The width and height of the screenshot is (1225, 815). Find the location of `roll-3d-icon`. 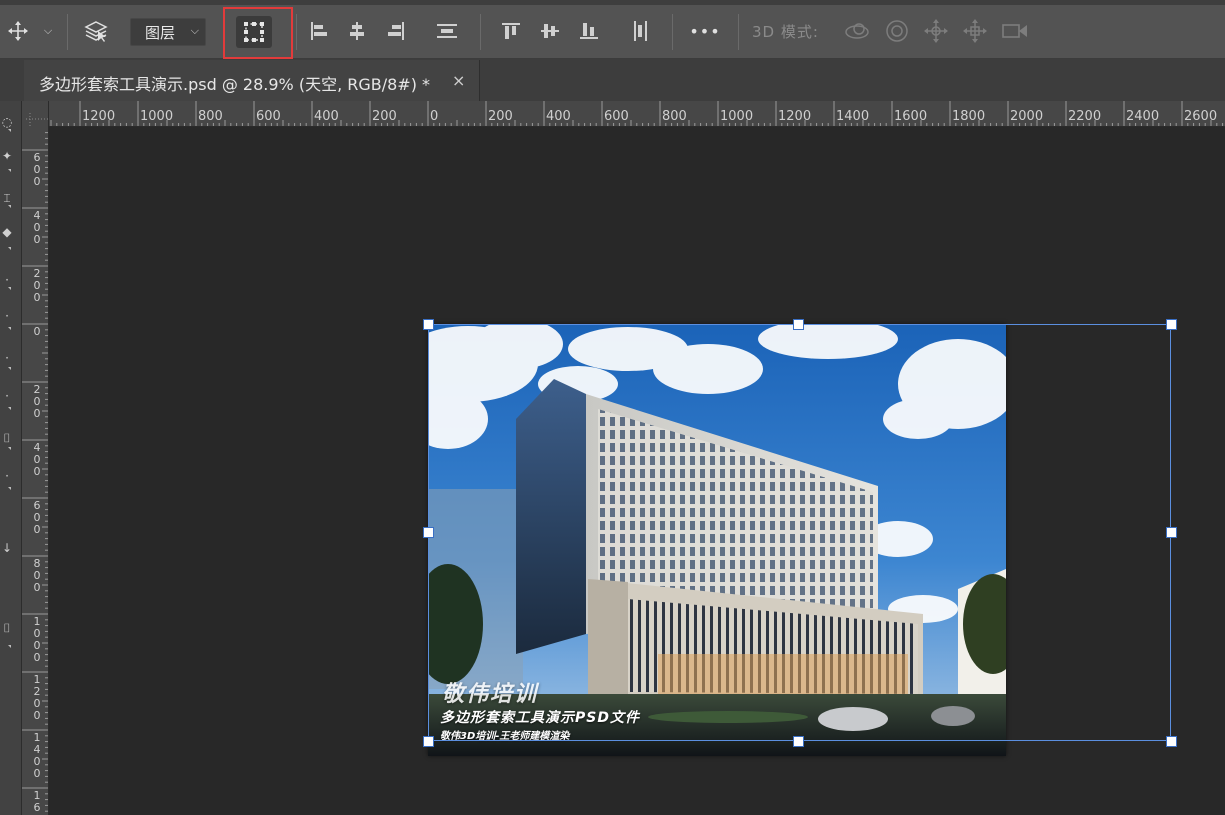

roll-3d-icon is located at coordinates (897, 31).